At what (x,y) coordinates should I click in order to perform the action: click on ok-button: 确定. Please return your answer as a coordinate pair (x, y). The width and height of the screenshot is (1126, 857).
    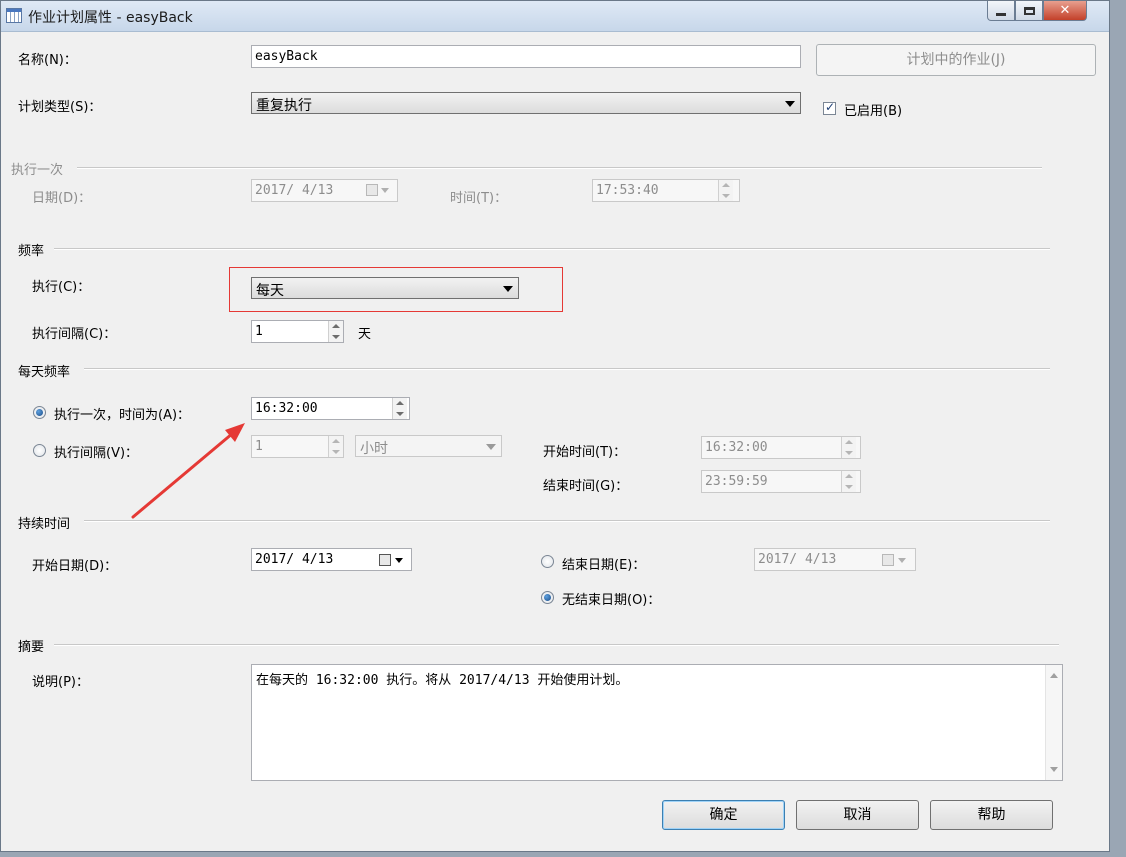
    Looking at the image, I should click on (723, 815).